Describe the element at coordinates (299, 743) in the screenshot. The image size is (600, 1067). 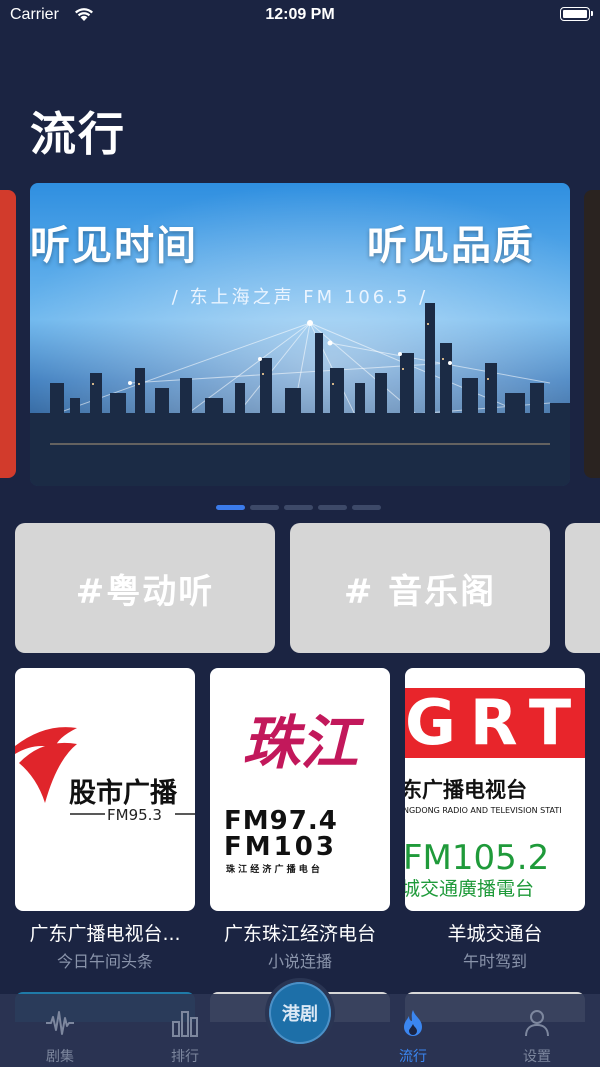
I see `station-logo-text: 珠江` at that location.